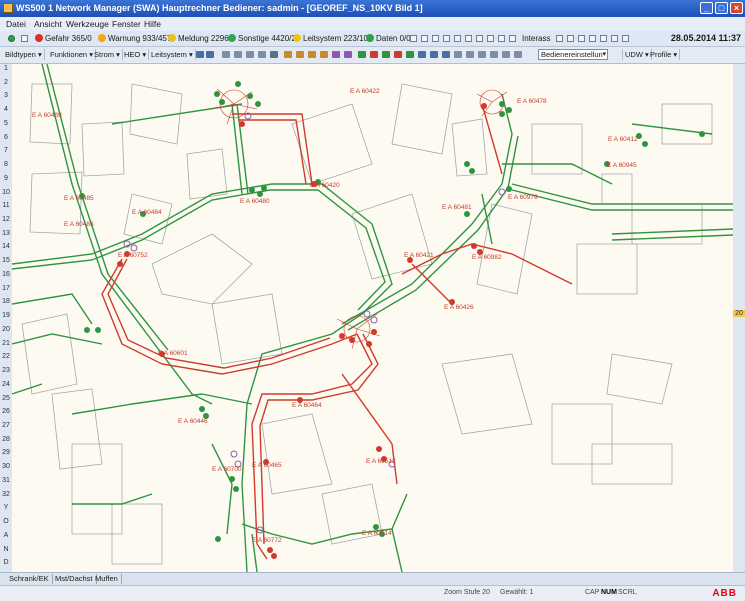 The height and width of the screenshot is (601, 745). I want to click on station-label: E A 60446, so click(193, 421).